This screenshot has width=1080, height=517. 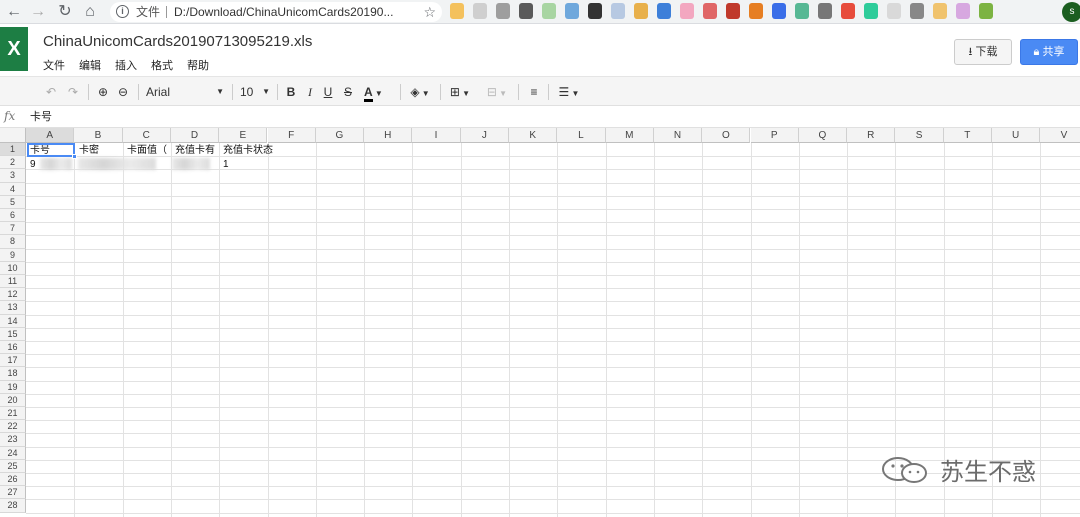 What do you see at coordinates (388, 135) in the screenshot?
I see `column-header-h: H` at bounding box center [388, 135].